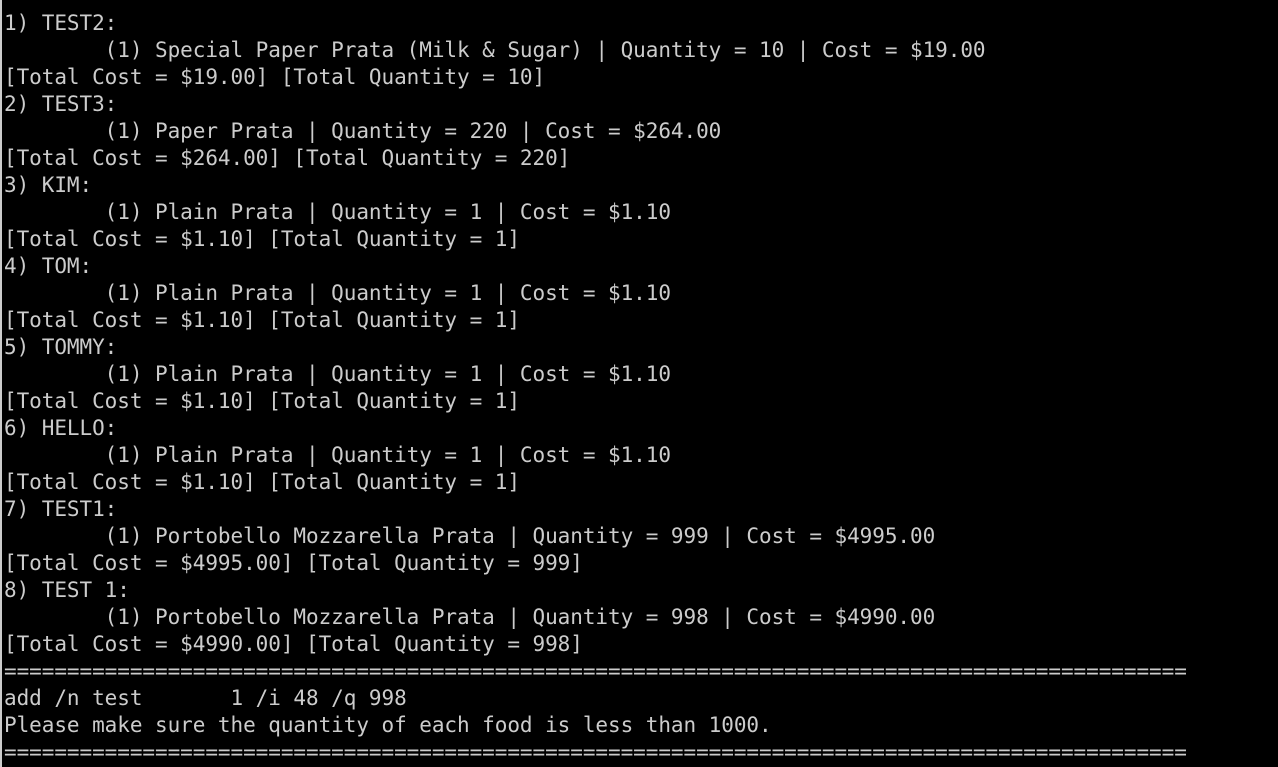 The height and width of the screenshot is (767, 1278). Describe the element at coordinates (48, 185) in the screenshot. I see `order-header-kim: 3) KIM:` at that location.